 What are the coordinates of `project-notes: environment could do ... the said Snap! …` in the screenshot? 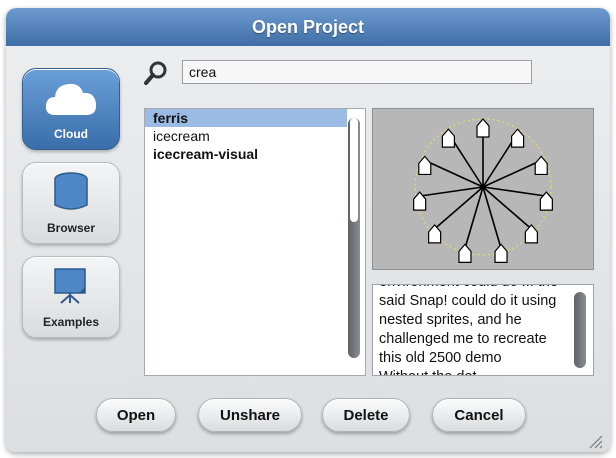 It's located at (483, 330).